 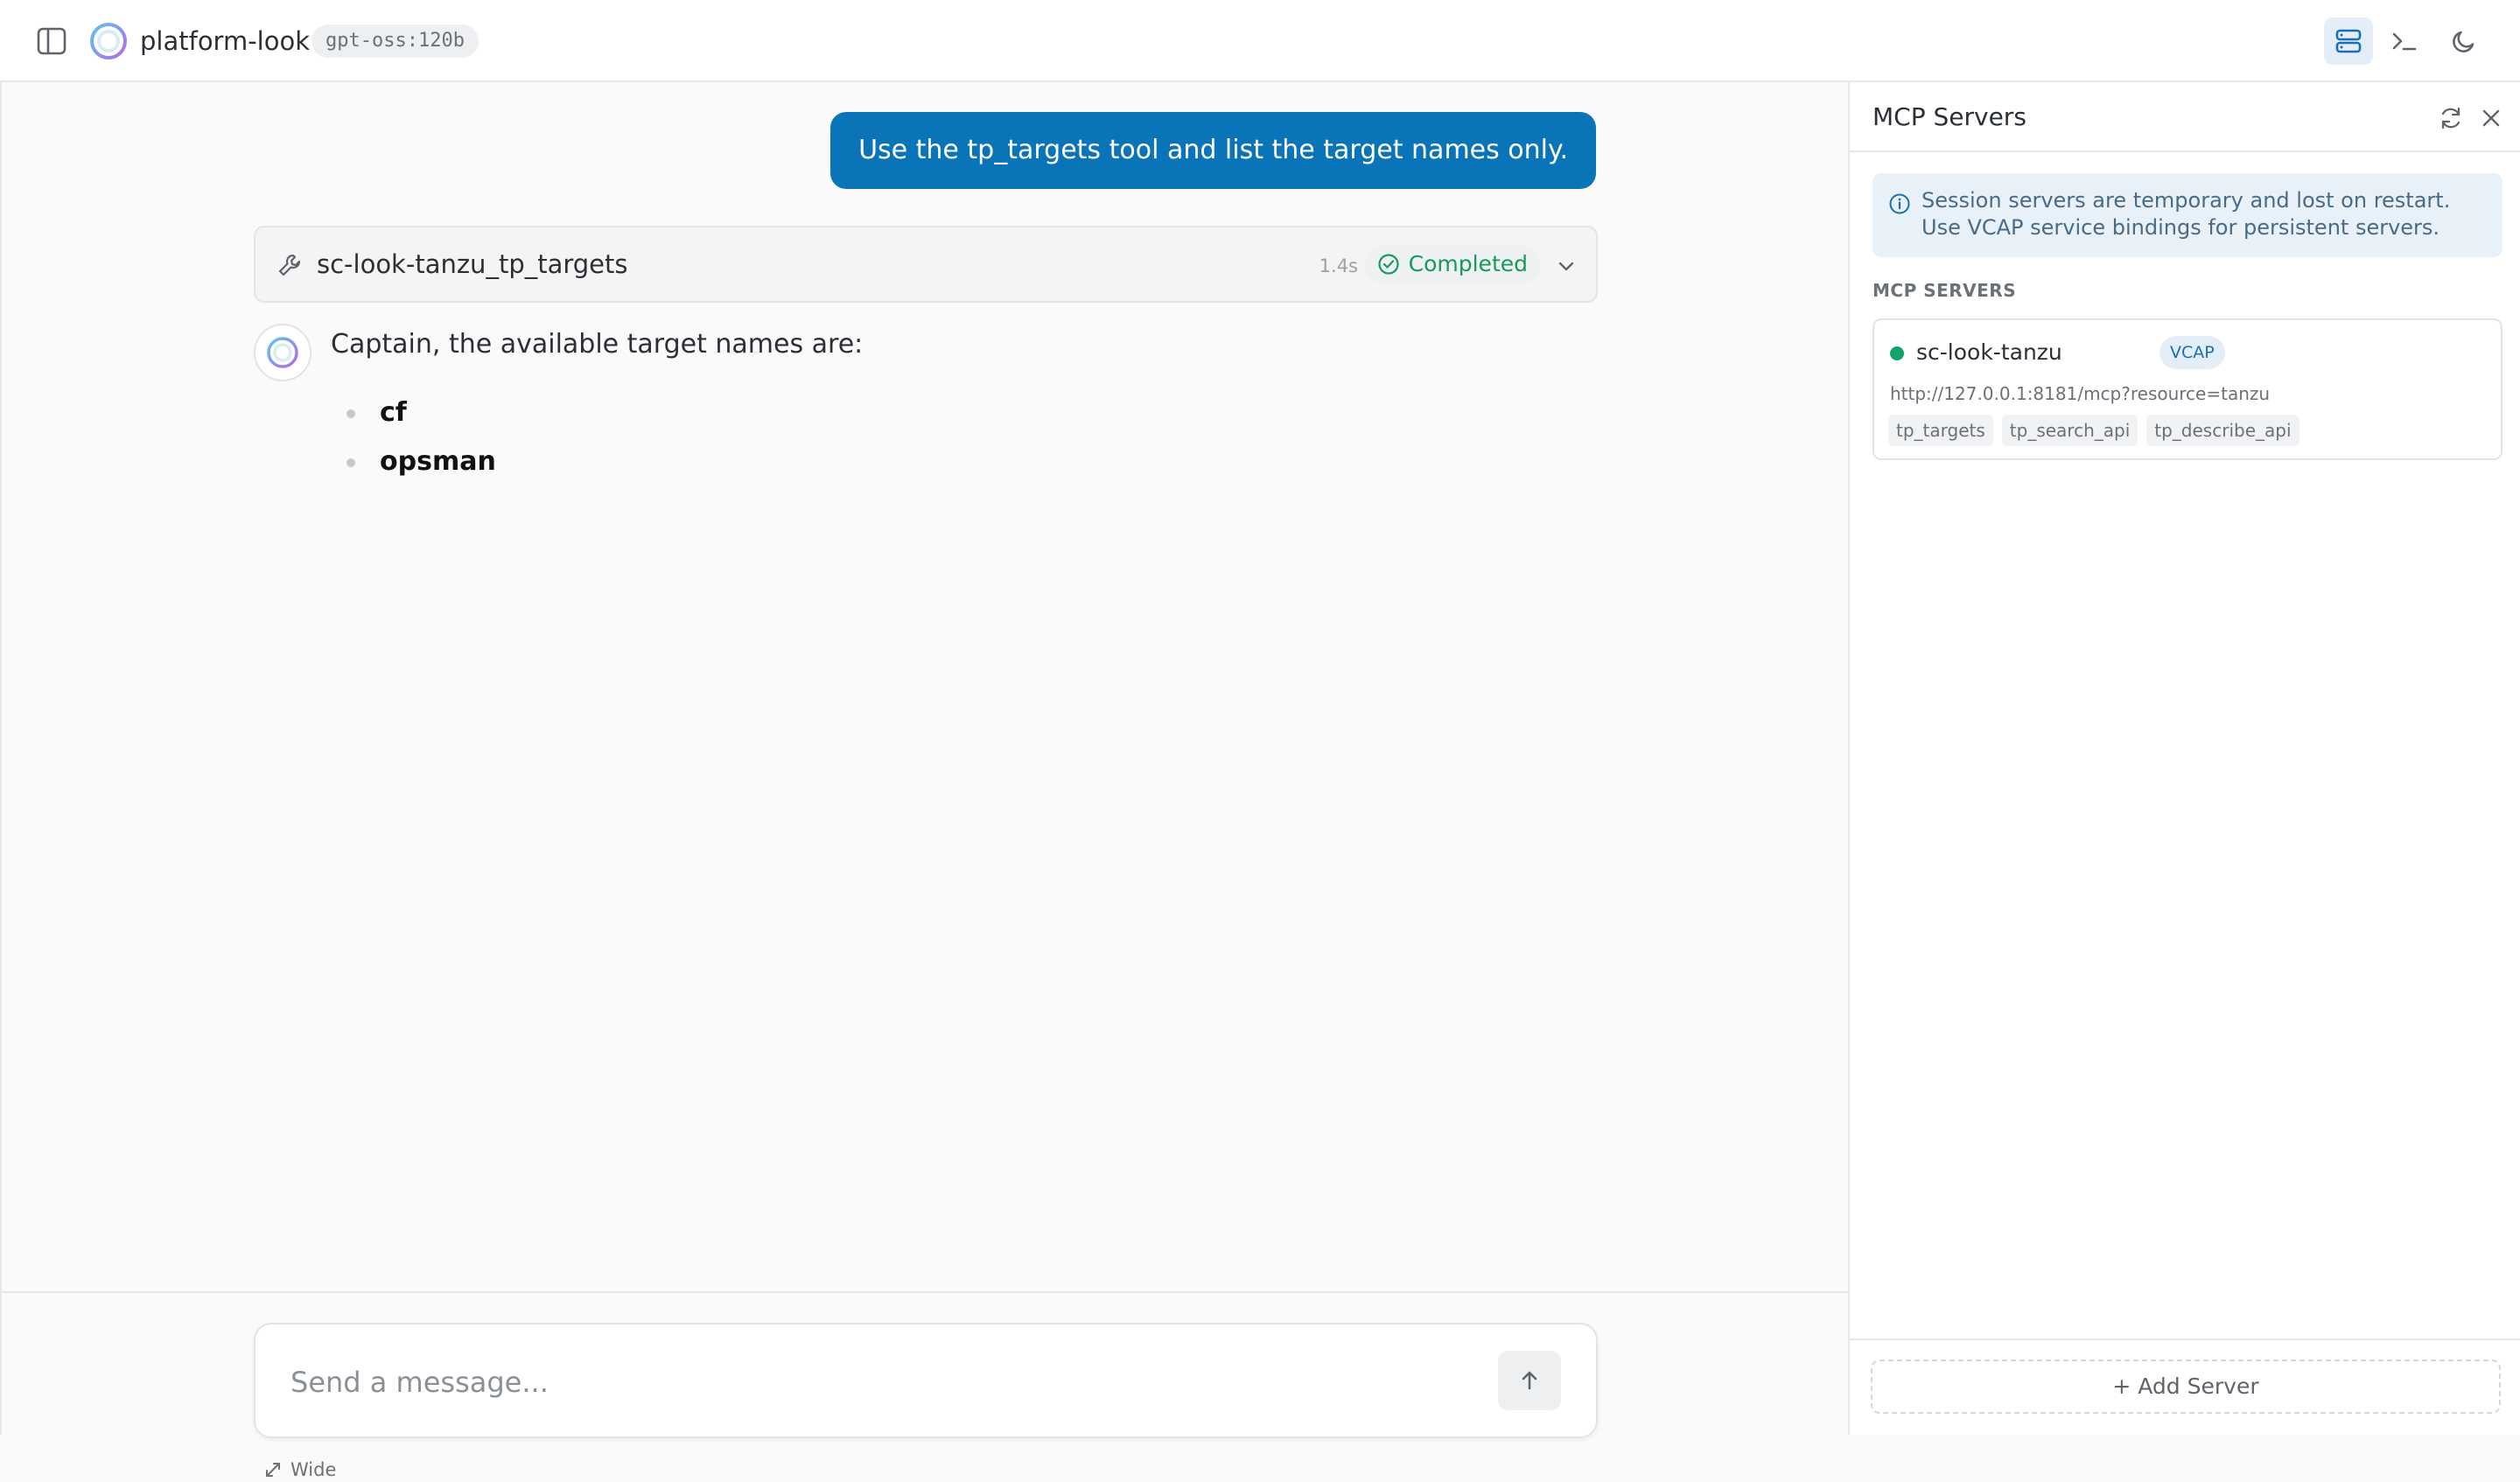 What do you see at coordinates (2185, 117) in the screenshot?
I see `panel-header: MCP Servers` at bounding box center [2185, 117].